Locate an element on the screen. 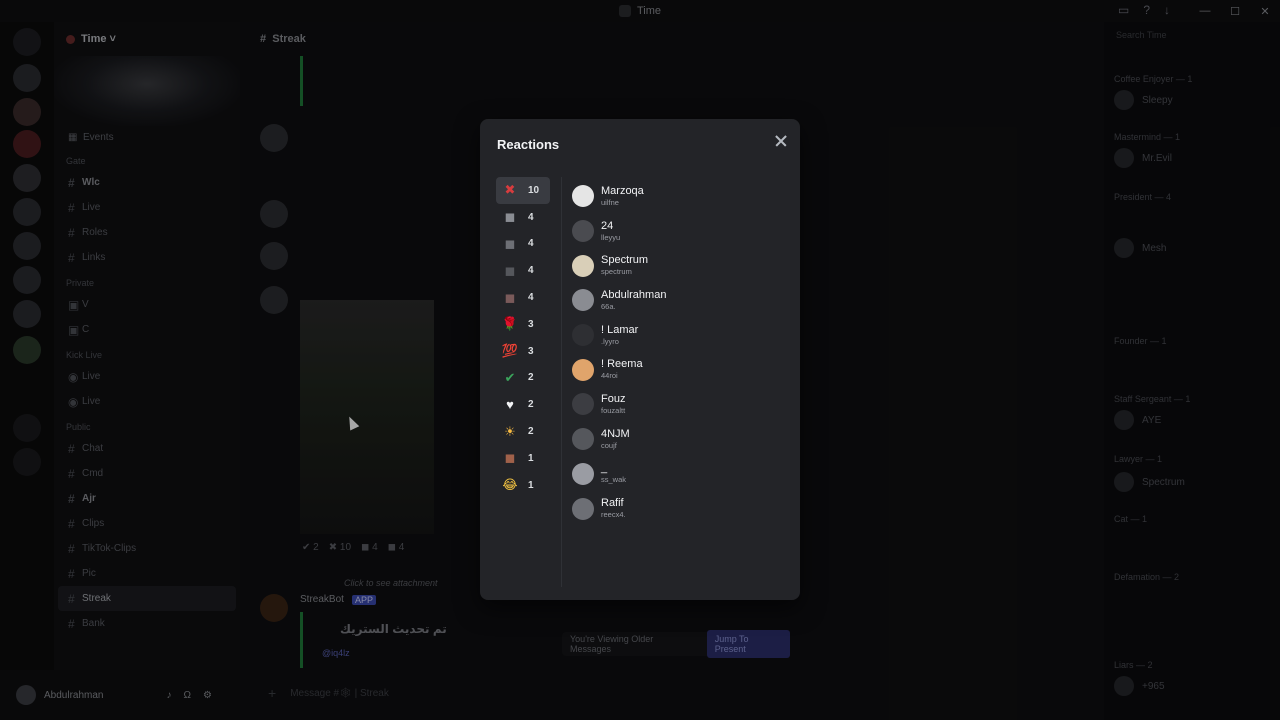 Image resolution: width=1280 pixels, height=720 pixels. close-icon is located at coordinates (781, 141).